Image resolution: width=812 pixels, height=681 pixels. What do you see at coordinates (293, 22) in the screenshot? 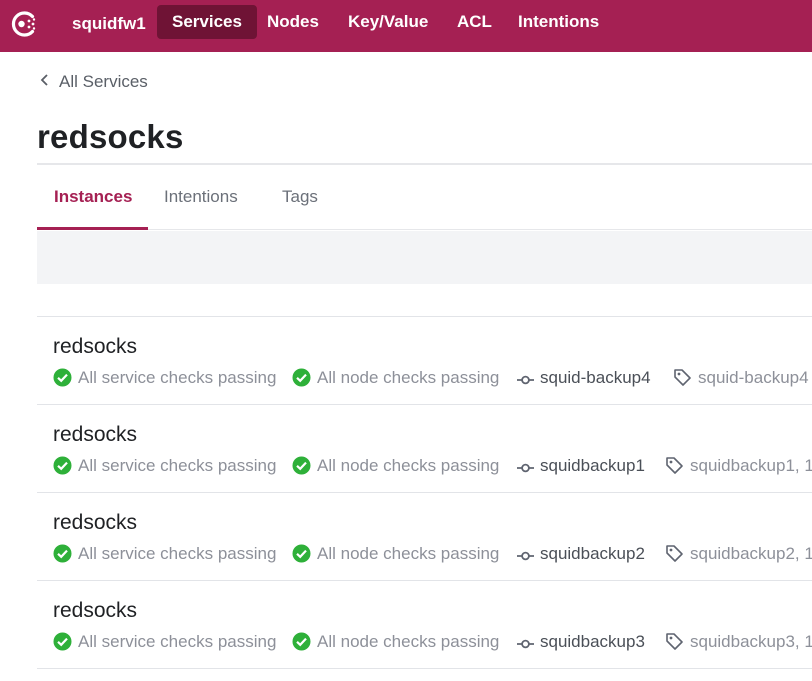
I see `nav-nodes: Nodes` at bounding box center [293, 22].